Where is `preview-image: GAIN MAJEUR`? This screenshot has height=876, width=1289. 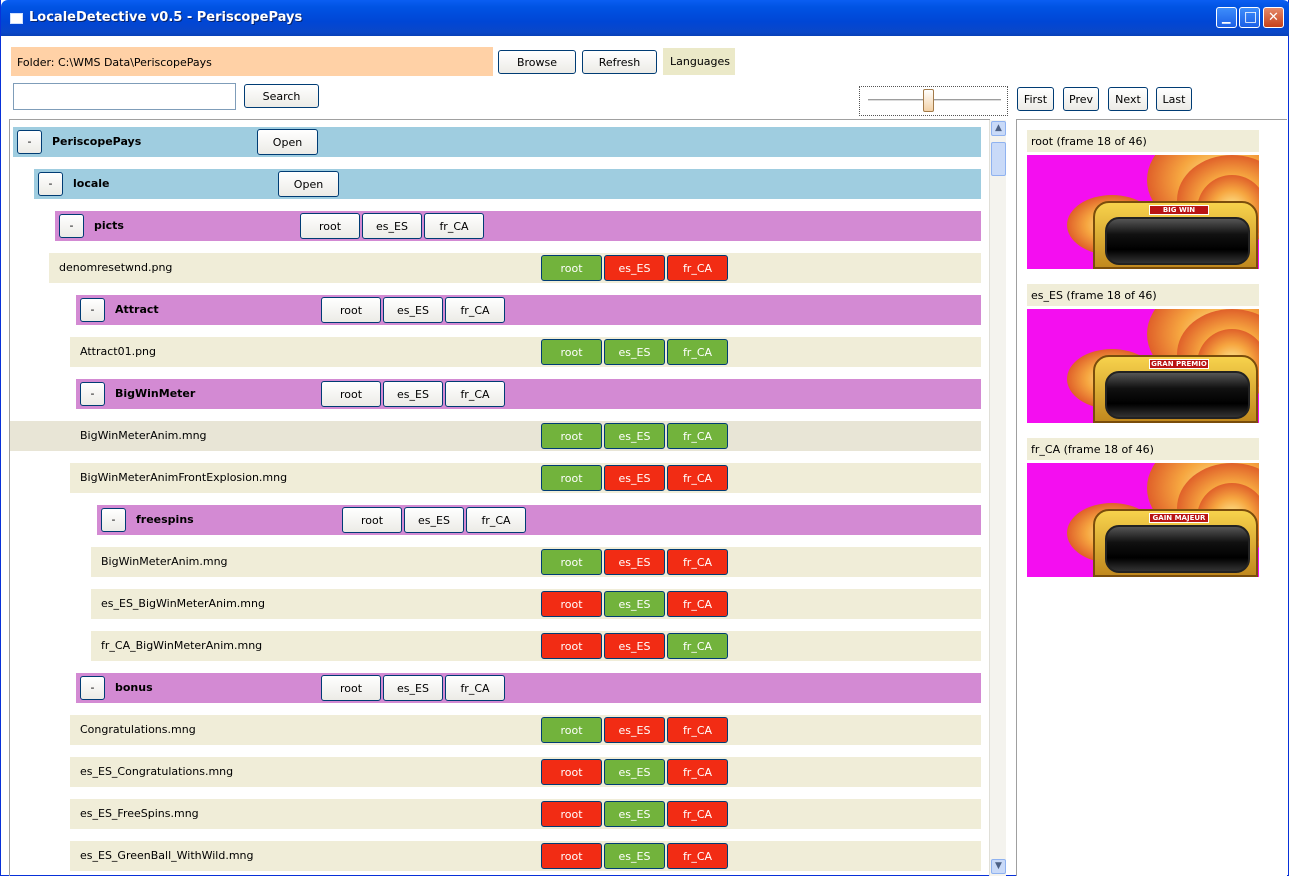
preview-image: GAIN MAJEUR is located at coordinates (1143, 520).